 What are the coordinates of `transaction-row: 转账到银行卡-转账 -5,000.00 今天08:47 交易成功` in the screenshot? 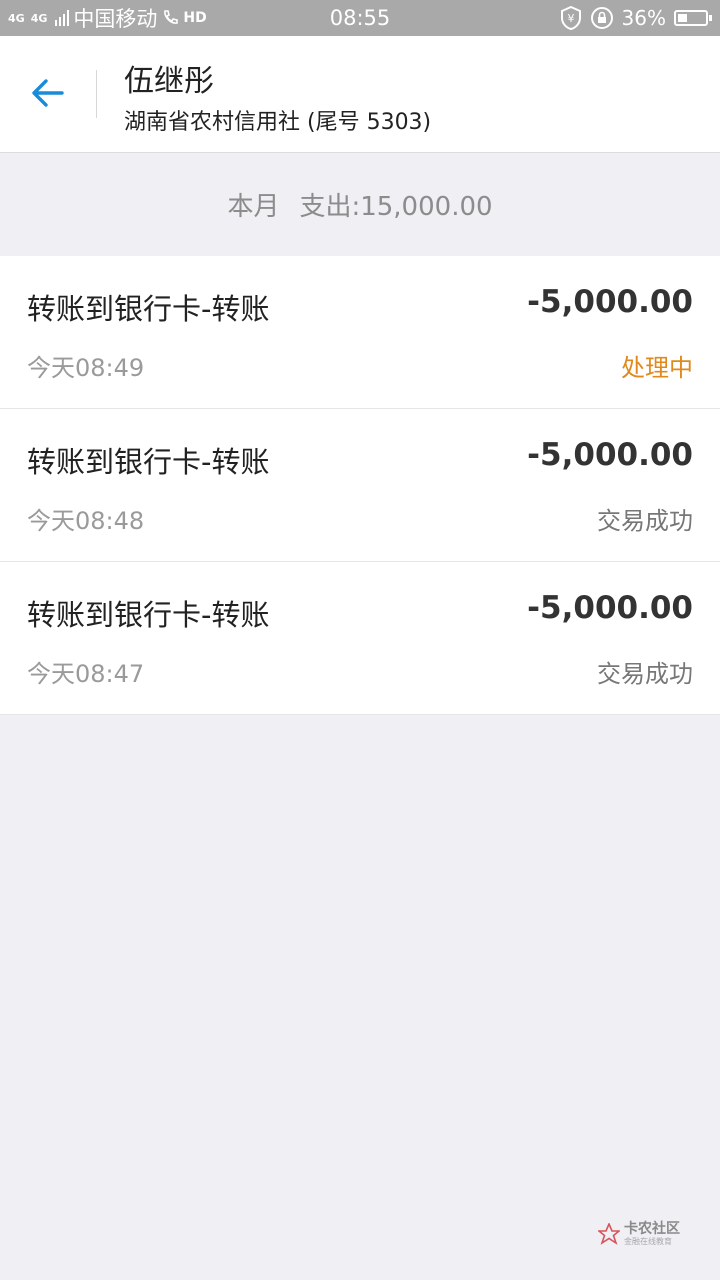 It's located at (360, 638).